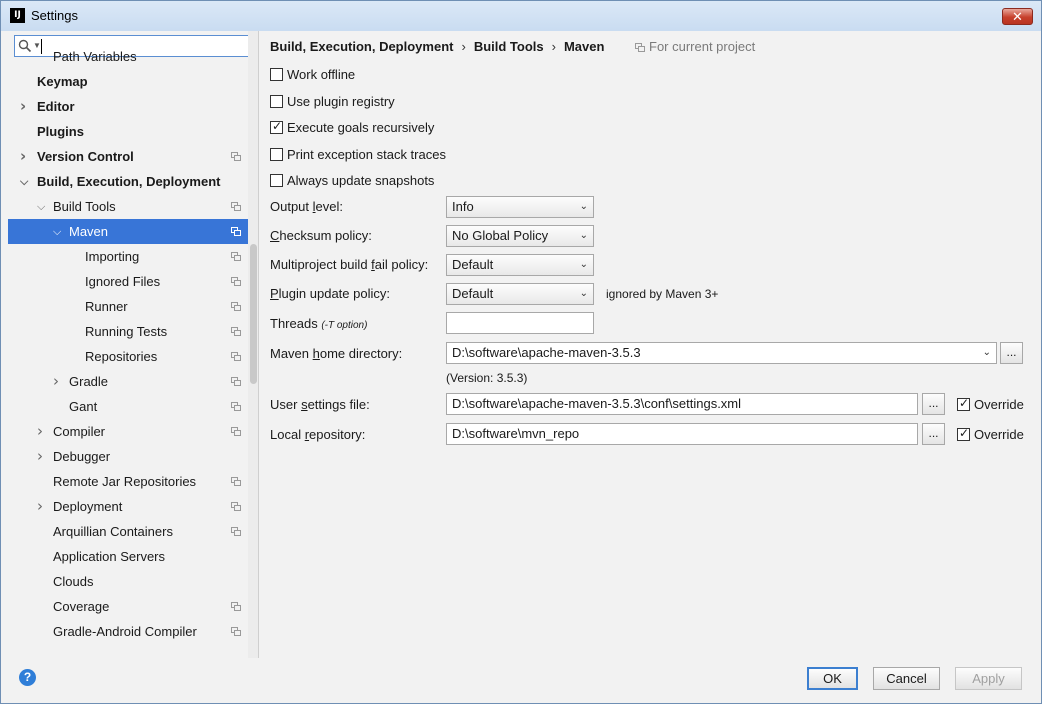 The image size is (1042, 704). Describe the element at coordinates (508, 46) in the screenshot. I see `breadcrumb-item-build-tools: Build Tools` at that location.